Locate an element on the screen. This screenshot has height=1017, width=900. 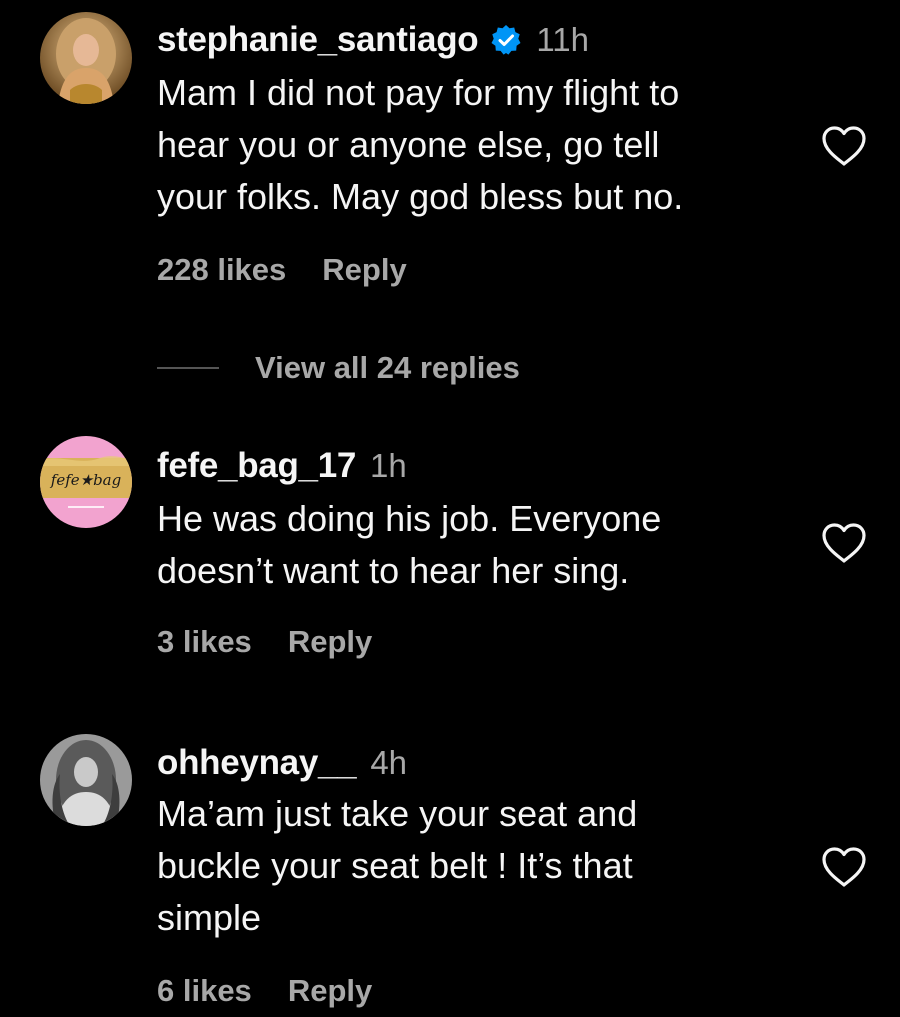
username: fefe_bag_17 is located at coordinates (256, 466).